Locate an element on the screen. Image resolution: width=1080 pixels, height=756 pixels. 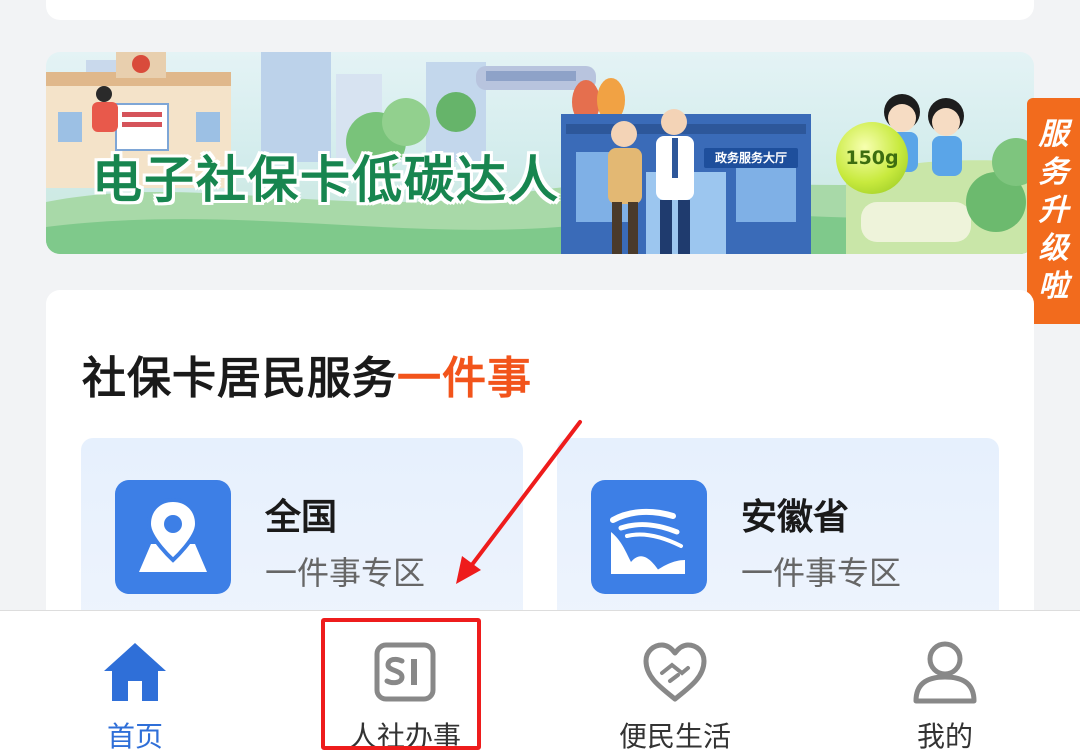
side-tab-char: 啦 is located at coordinates (1053, 286).